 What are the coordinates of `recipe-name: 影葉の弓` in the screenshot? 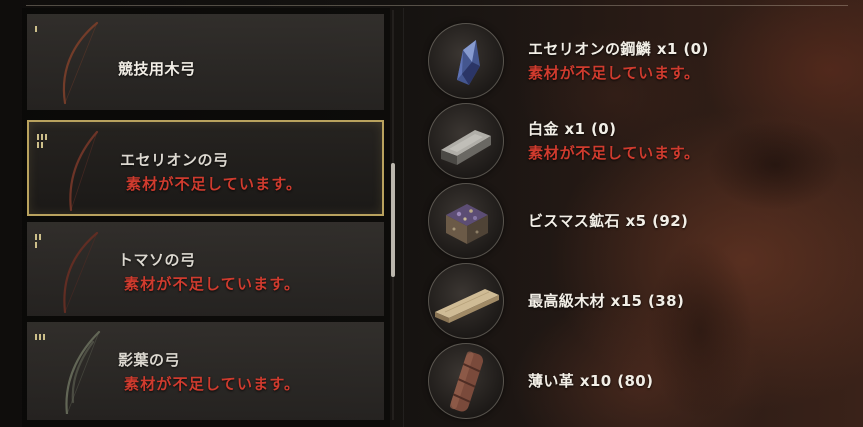 It's located at (149, 360).